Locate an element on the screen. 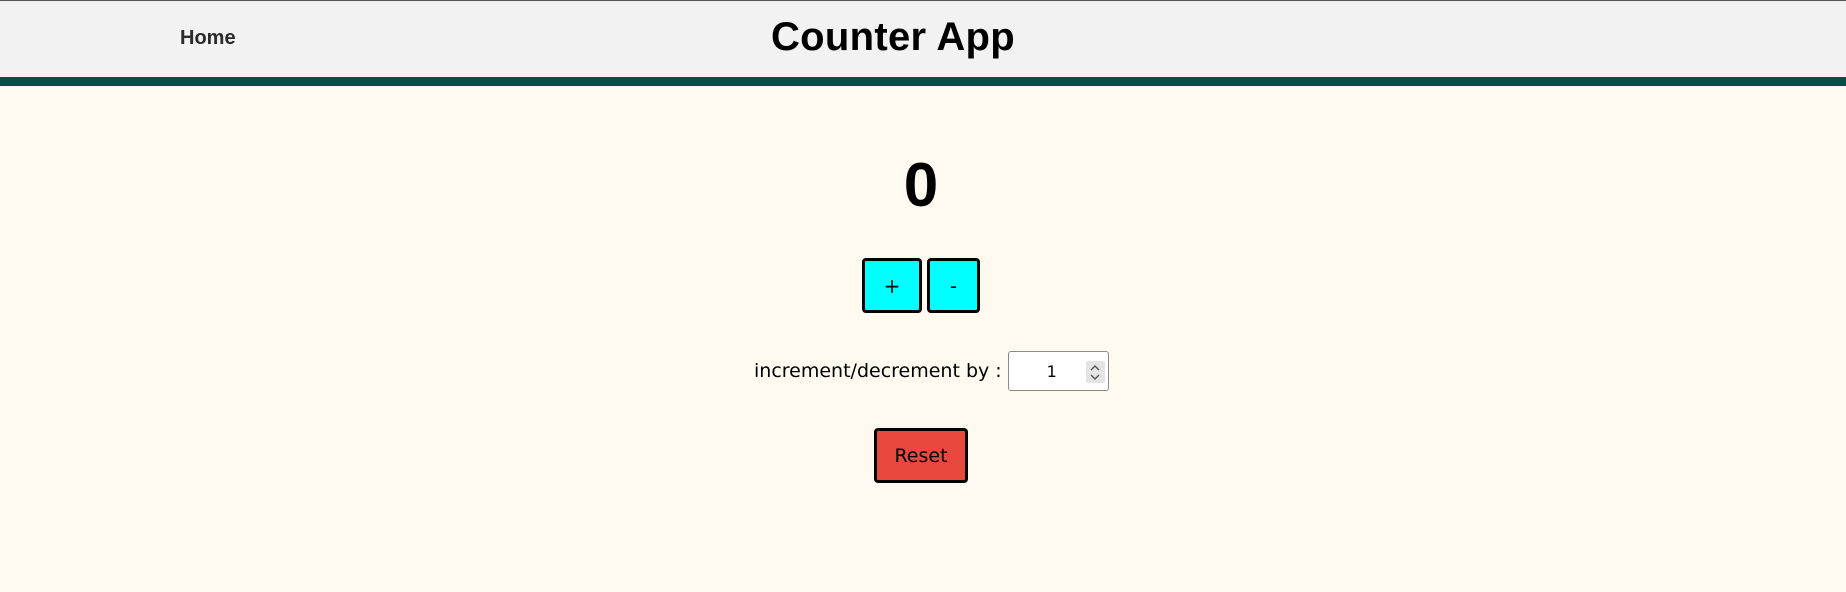  step-spinner is located at coordinates (1095, 372).